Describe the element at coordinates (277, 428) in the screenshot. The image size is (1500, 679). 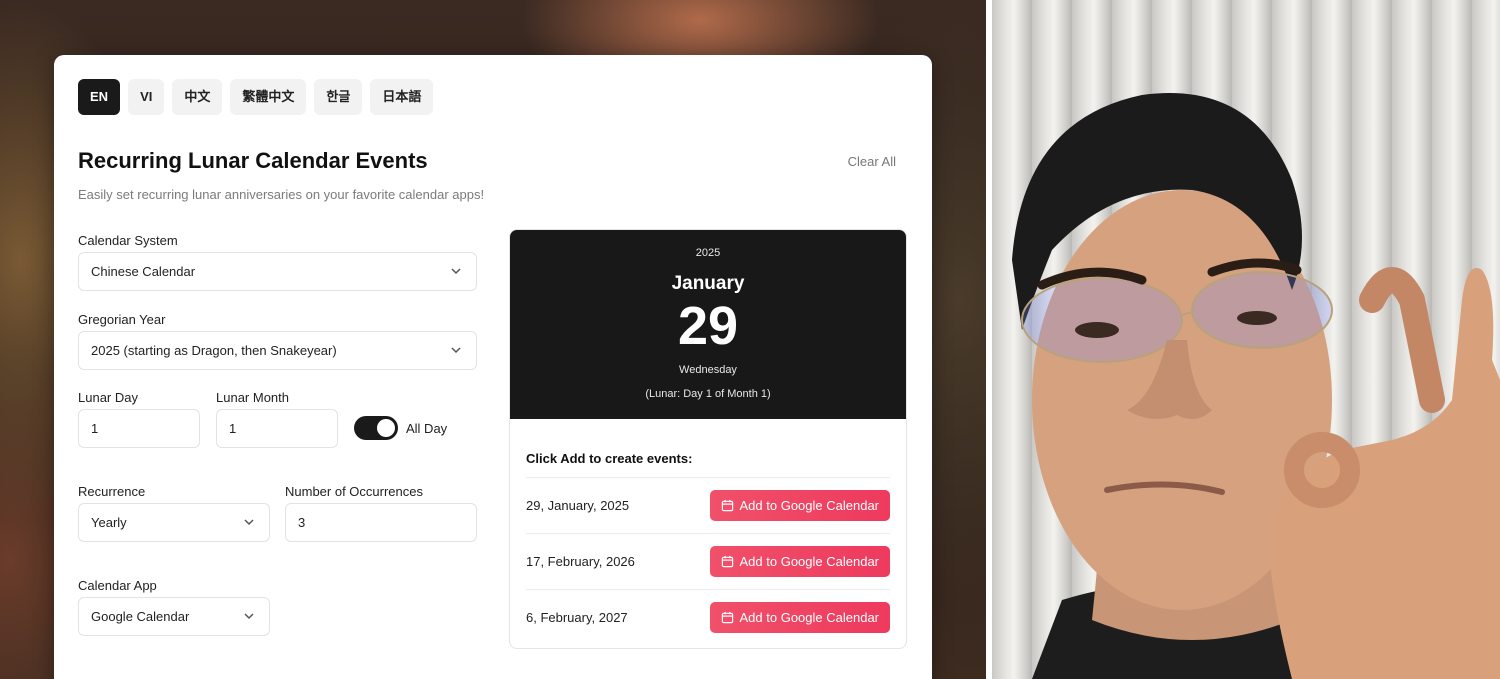
I see `lunar-month-input: 1` at that location.